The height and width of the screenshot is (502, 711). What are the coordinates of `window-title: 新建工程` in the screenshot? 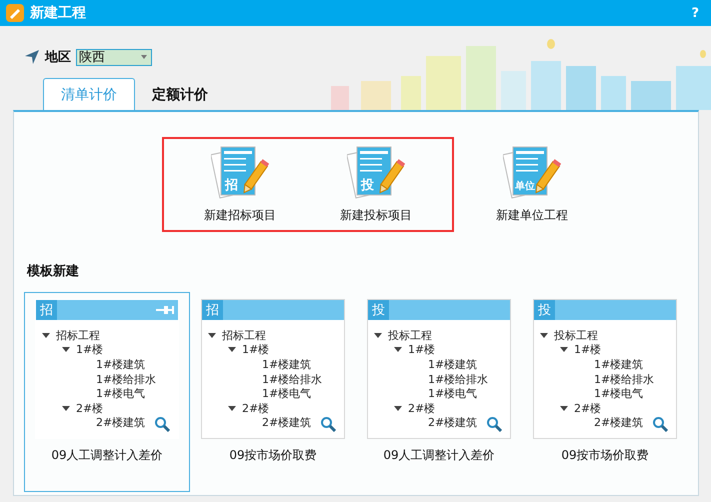 It's located at (58, 13).